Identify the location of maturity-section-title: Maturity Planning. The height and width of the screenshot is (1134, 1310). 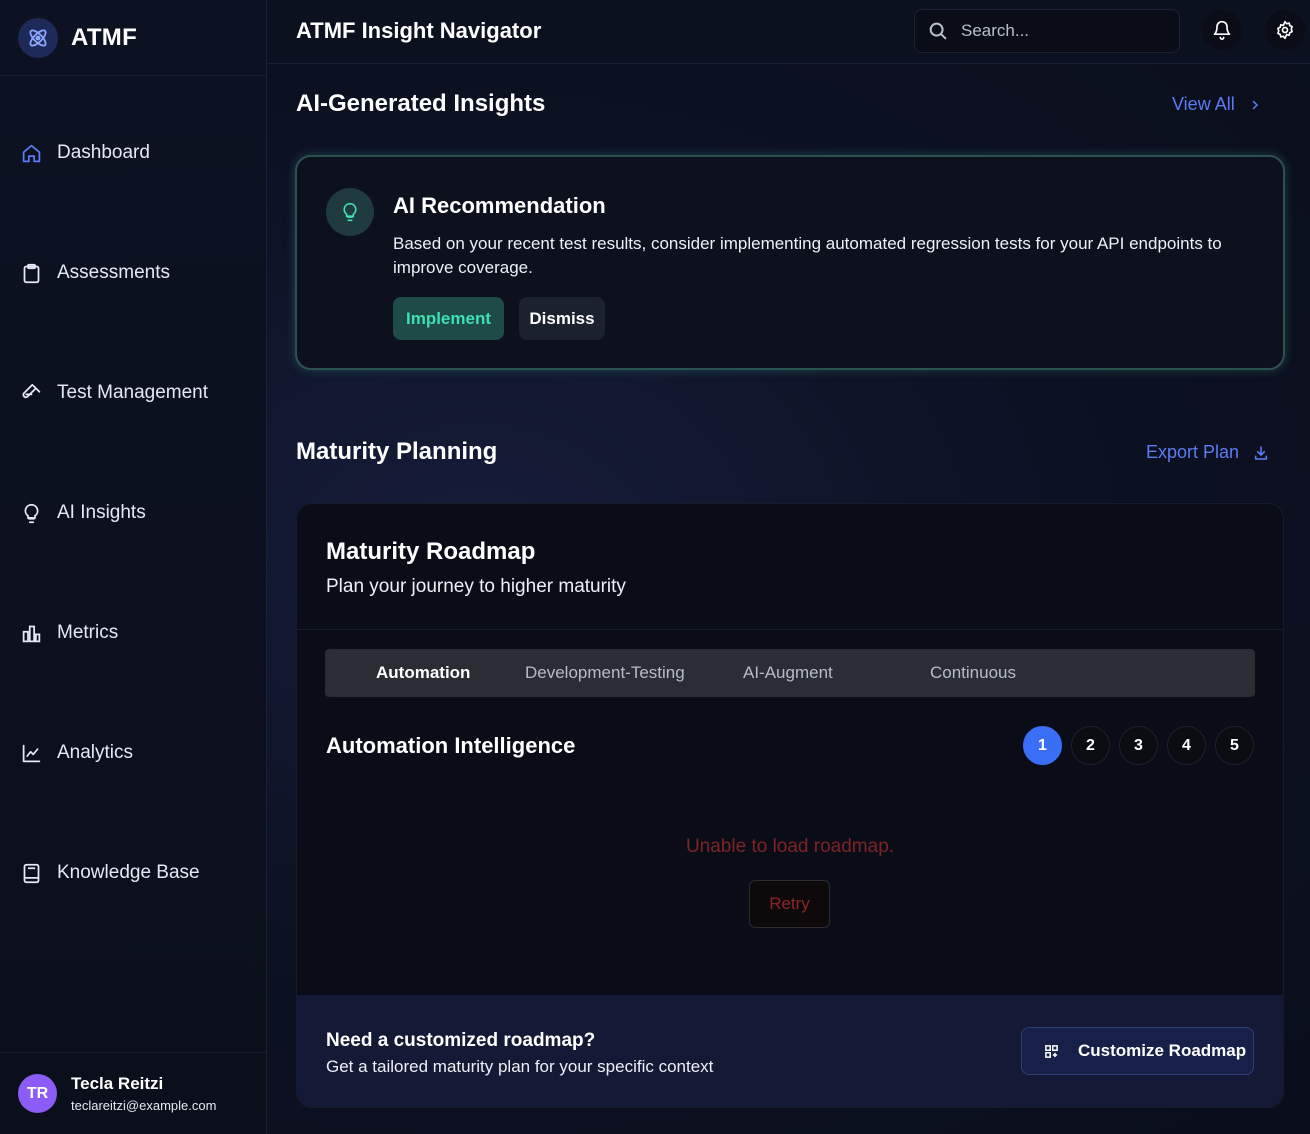
(397, 451).